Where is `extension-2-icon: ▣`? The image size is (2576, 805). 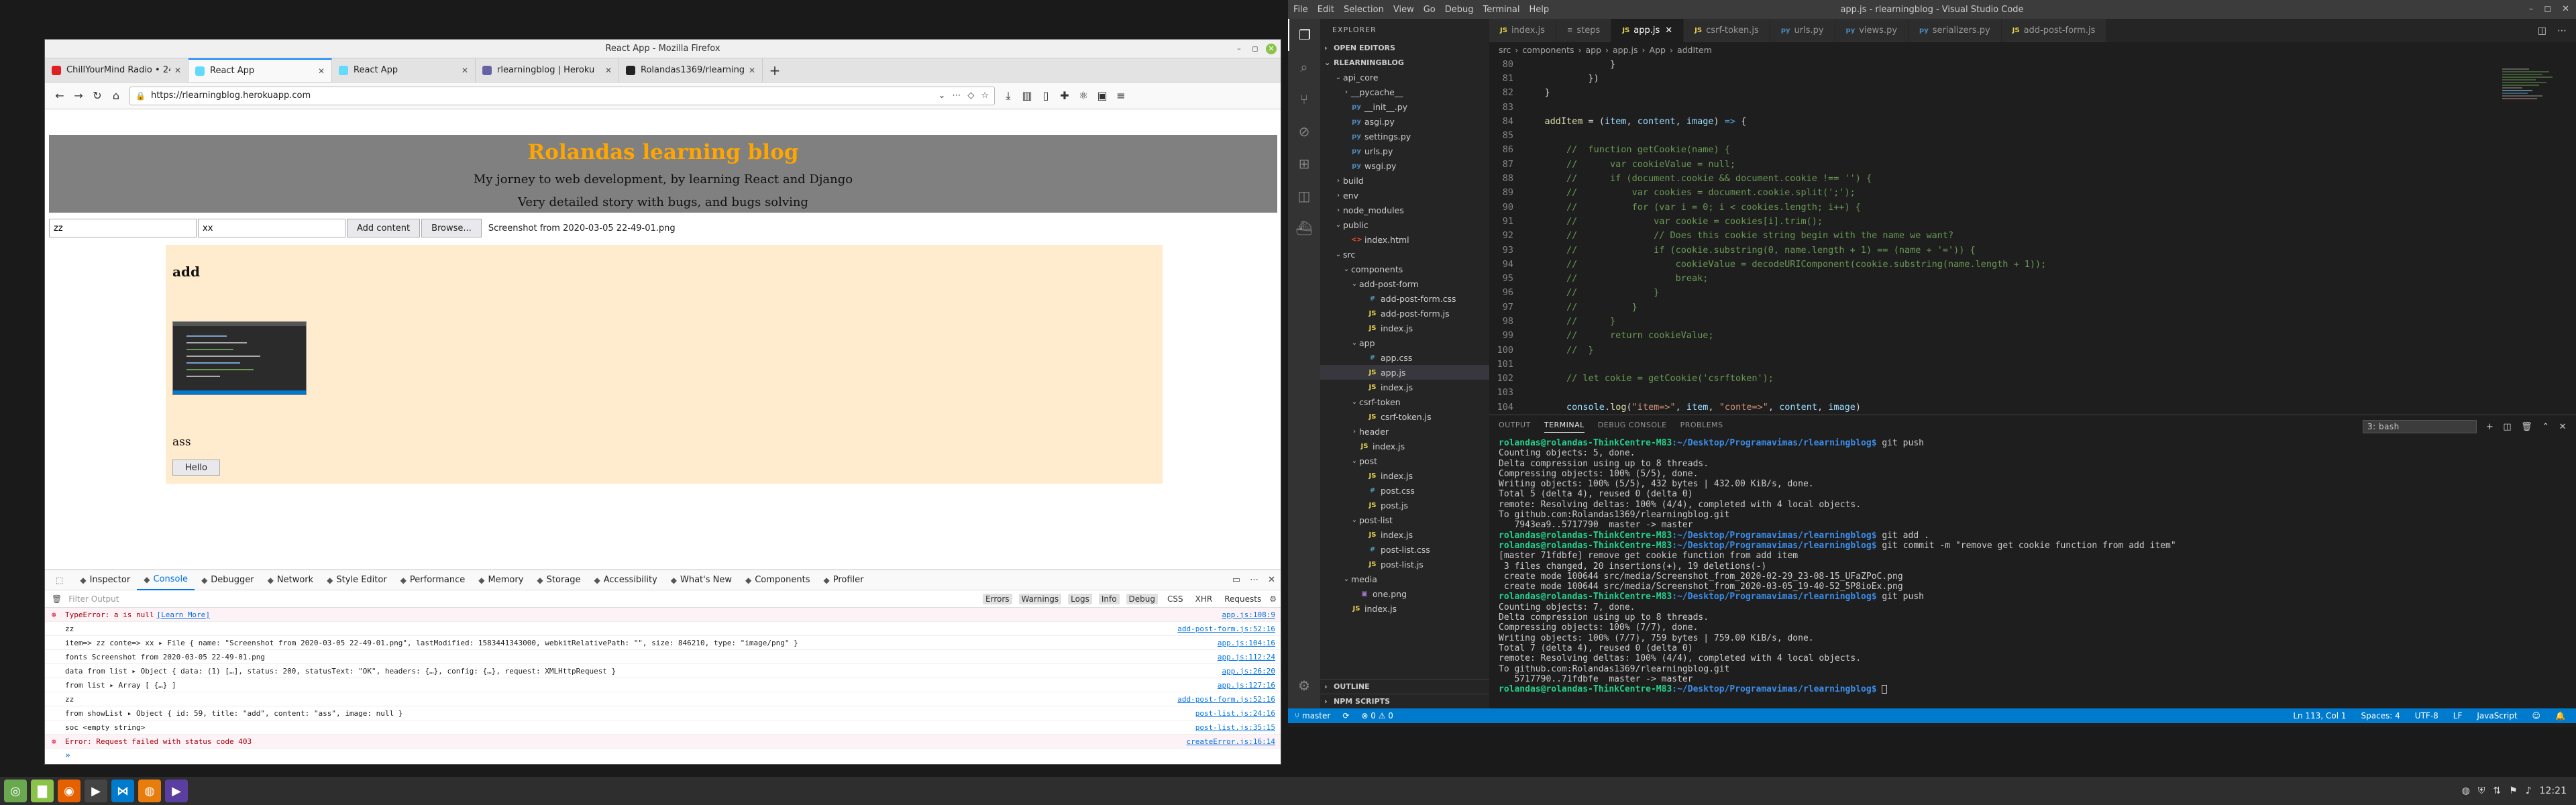
extension-2-icon: ▣ is located at coordinates (1102, 96).